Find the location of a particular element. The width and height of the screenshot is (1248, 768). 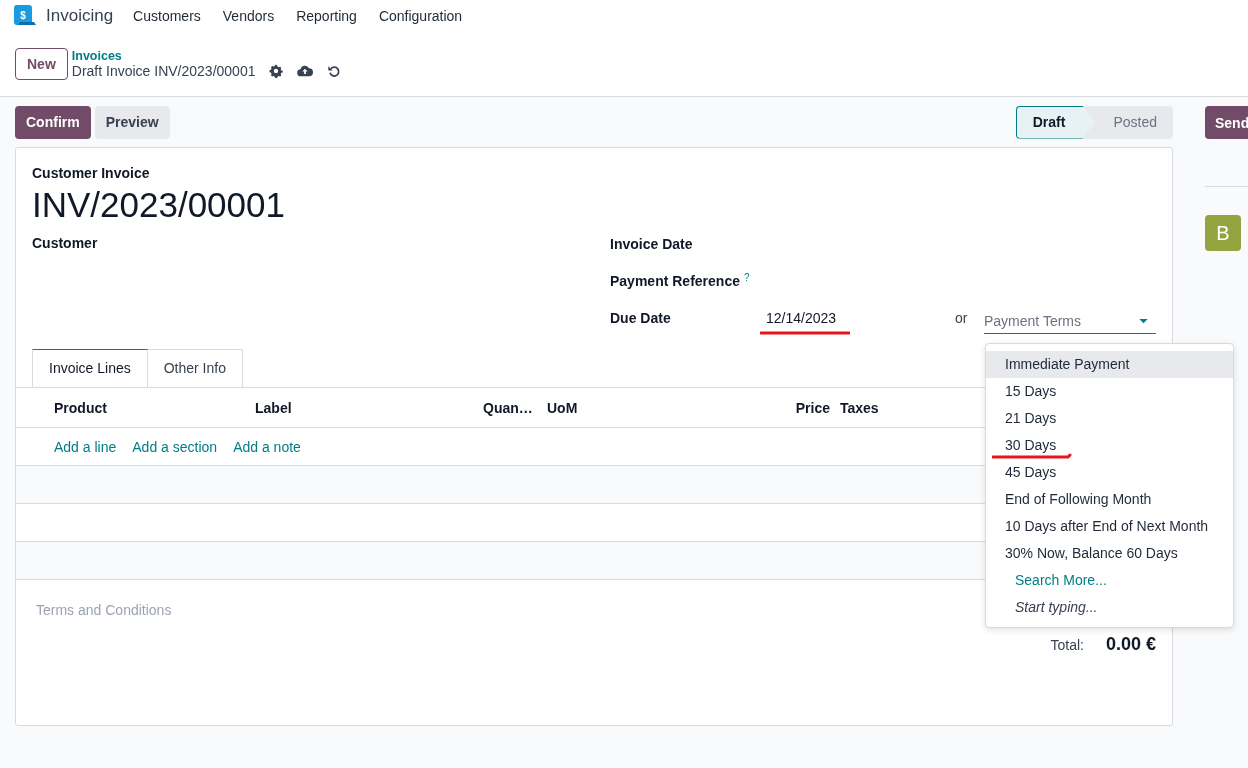

dropdown-item: 15 Days is located at coordinates (1109, 391).